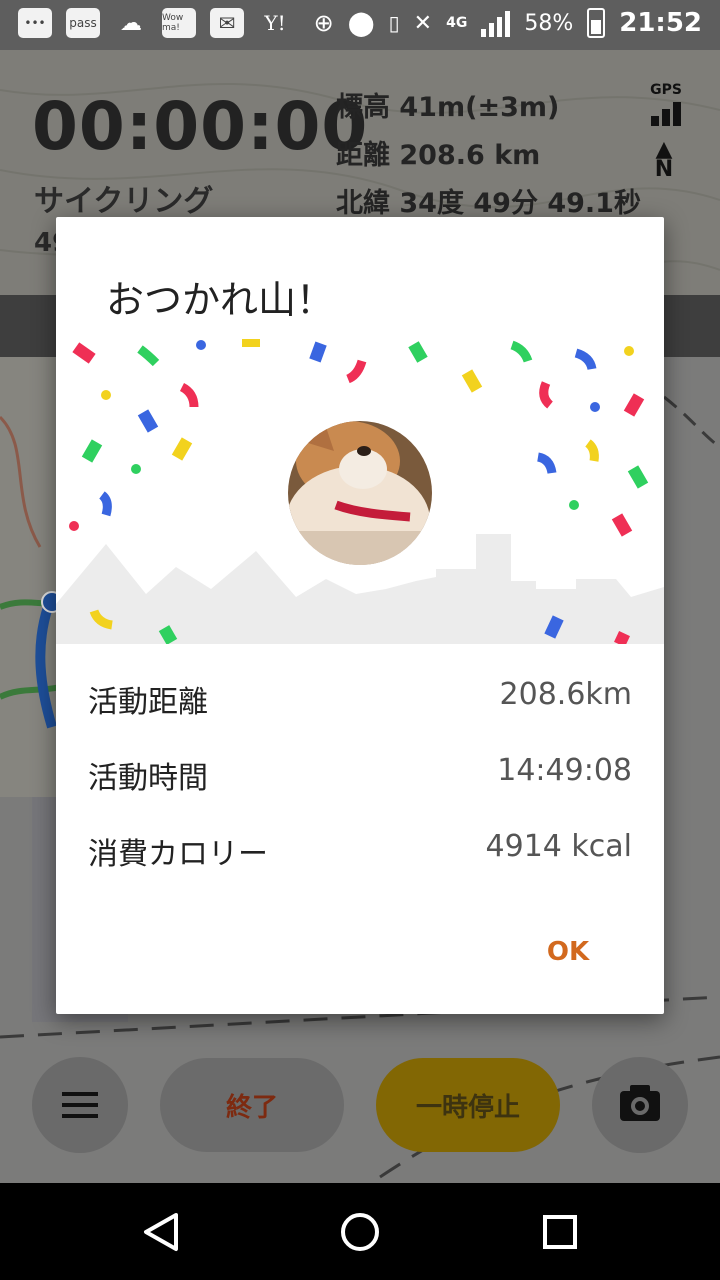 Image resolution: width=720 pixels, height=1280 pixels. I want to click on wowma-icon: Wow ma!, so click(179, 23).